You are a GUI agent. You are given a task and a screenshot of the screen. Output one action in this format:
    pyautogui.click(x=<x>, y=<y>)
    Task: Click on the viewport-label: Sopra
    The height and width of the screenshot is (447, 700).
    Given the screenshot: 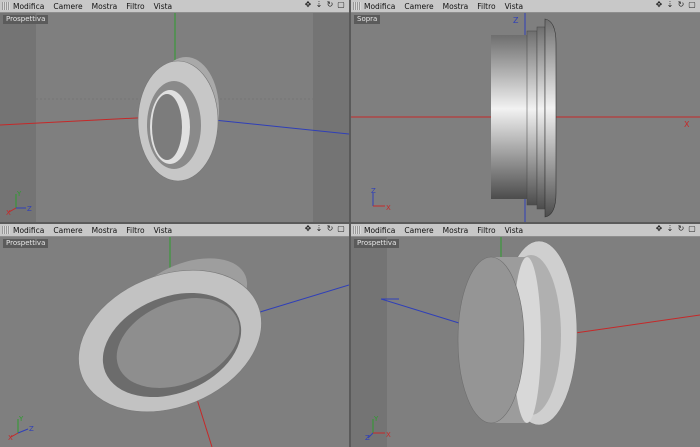 What is the action you would take?
    pyautogui.click(x=367, y=19)
    